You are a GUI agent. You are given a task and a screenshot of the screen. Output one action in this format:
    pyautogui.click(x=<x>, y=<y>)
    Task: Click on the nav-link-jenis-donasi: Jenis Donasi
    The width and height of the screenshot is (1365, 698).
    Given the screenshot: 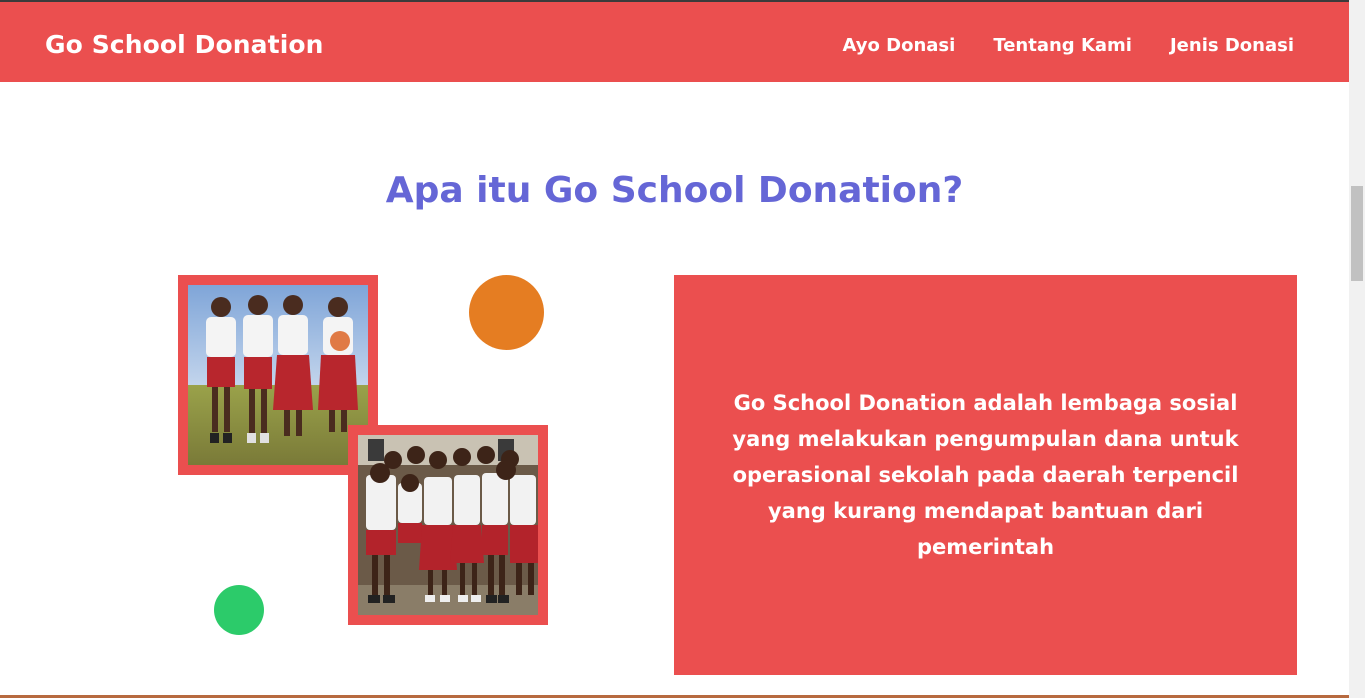 What is the action you would take?
    pyautogui.click(x=1232, y=45)
    